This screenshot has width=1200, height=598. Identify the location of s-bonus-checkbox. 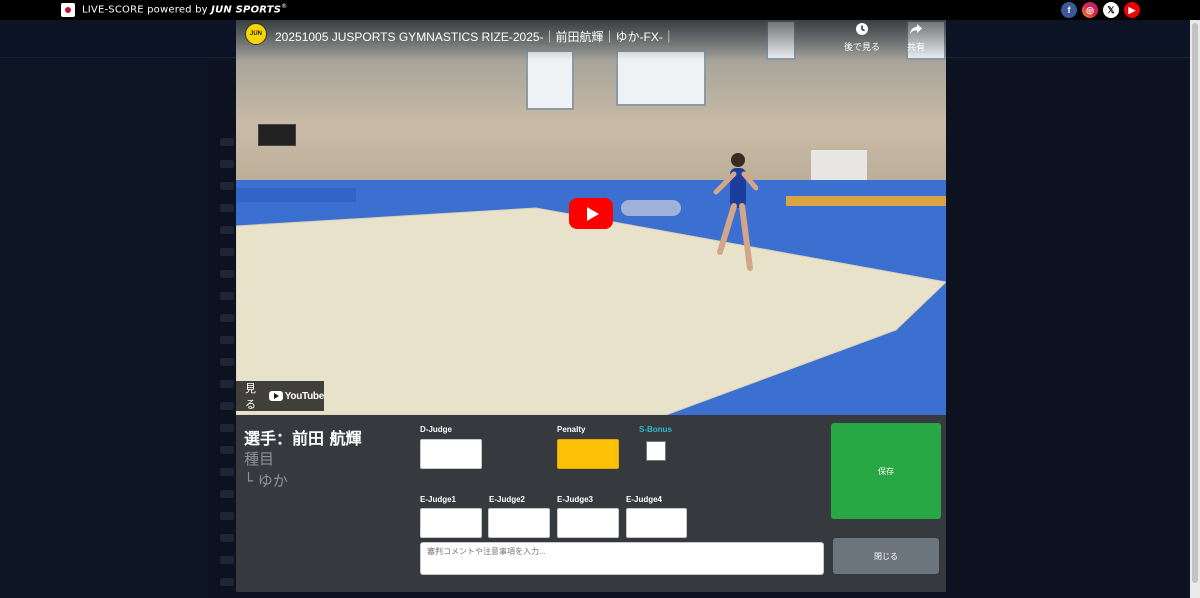
(656, 451).